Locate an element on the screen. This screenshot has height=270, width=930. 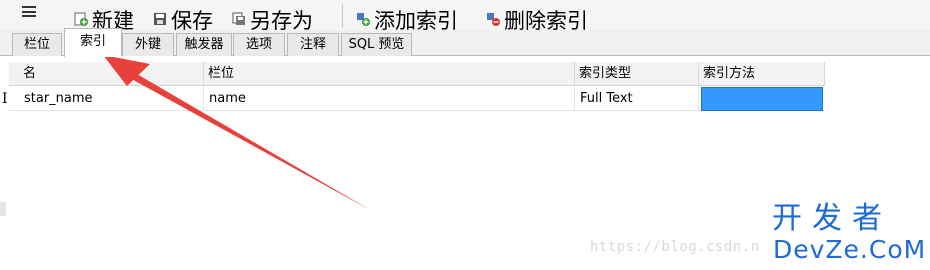
column-header-index-method: 索引方法 is located at coordinates (762, 74).